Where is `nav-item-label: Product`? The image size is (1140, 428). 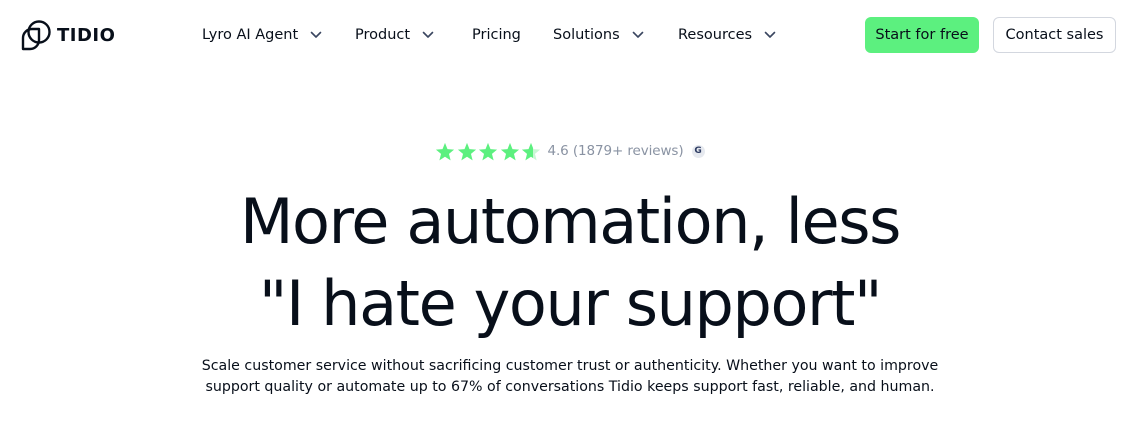
nav-item-label: Product is located at coordinates (383, 35).